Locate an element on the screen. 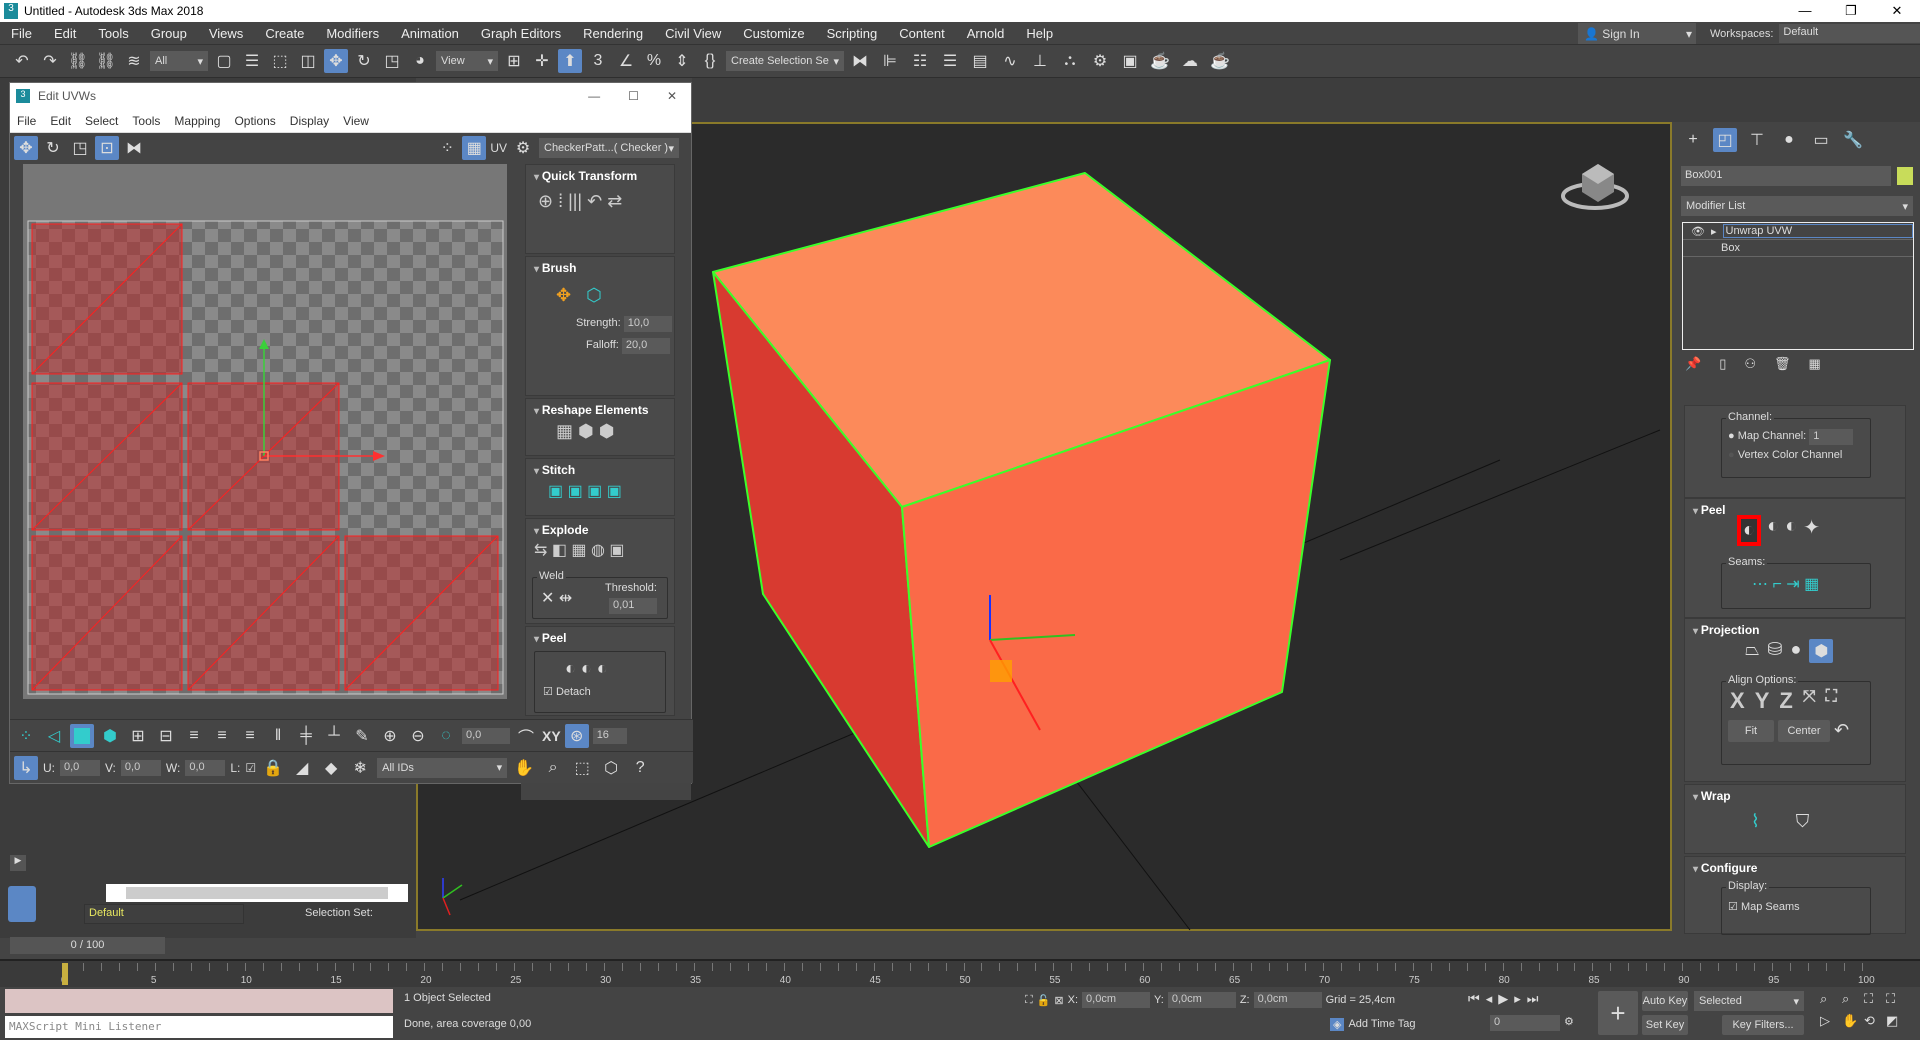 Image resolution: width=1920 pixels, height=1040 pixels. selection-filter-dropdown: All ▾ is located at coordinates (179, 61).